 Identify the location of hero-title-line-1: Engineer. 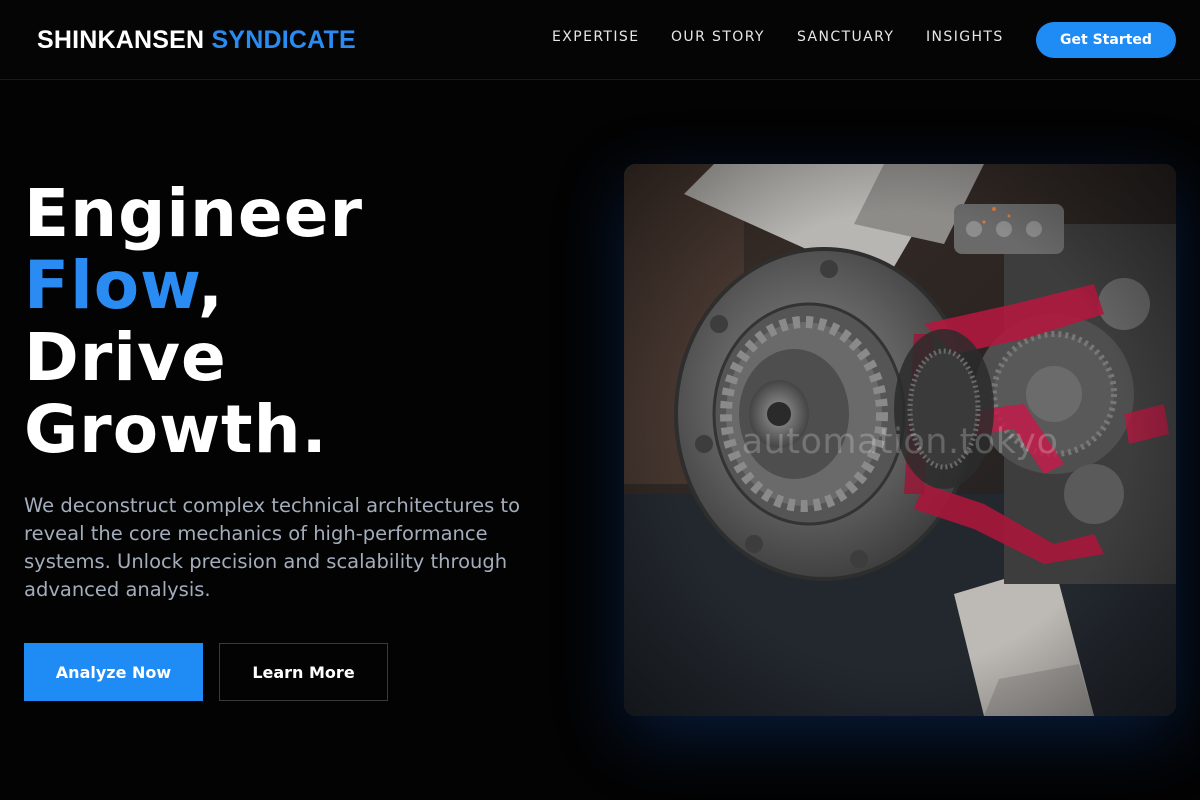
(193, 213).